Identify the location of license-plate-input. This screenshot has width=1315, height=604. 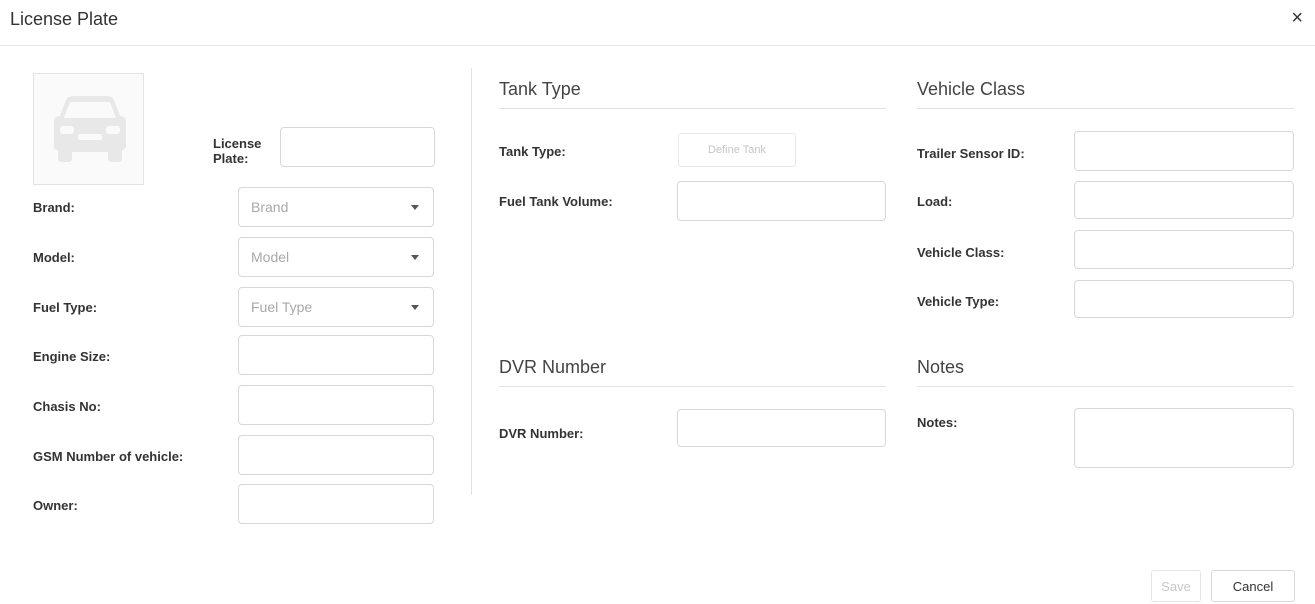
(357, 147).